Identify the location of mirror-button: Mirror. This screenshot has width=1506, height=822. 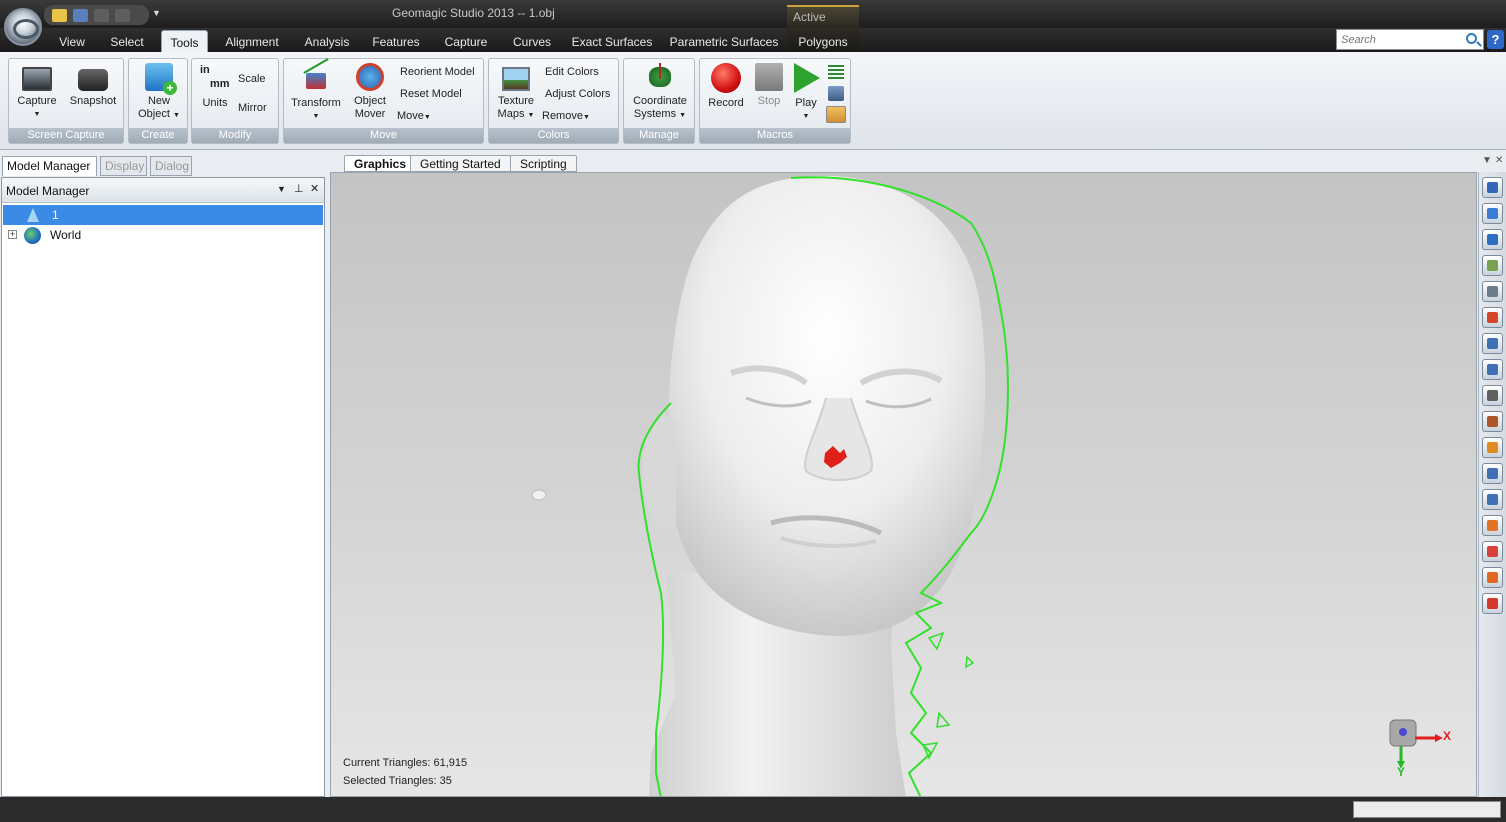
(252, 108).